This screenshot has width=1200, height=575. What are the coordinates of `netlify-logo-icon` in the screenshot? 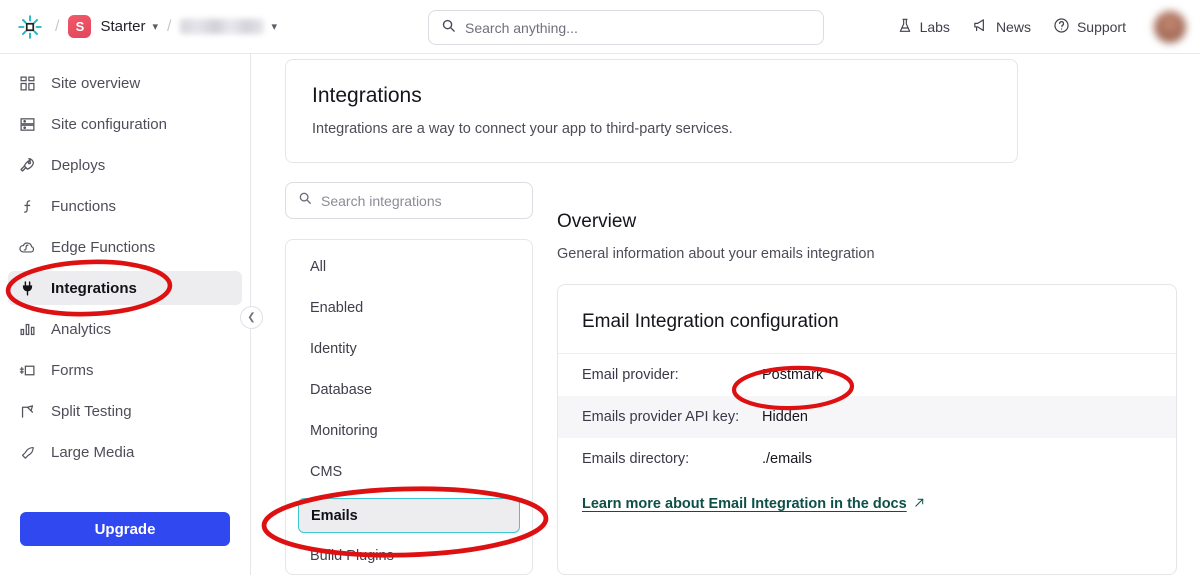 It's located at (30, 27).